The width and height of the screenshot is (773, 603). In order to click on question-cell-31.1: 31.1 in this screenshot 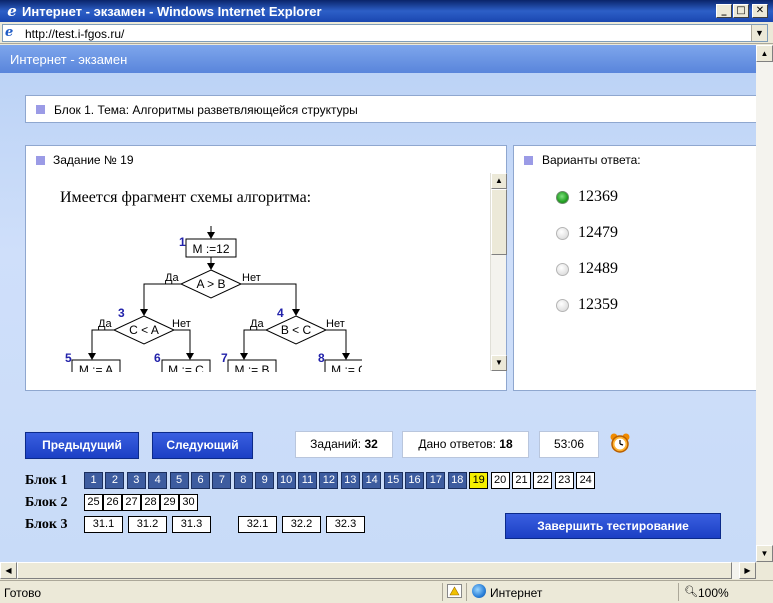, I will do `click(103, 524)`.